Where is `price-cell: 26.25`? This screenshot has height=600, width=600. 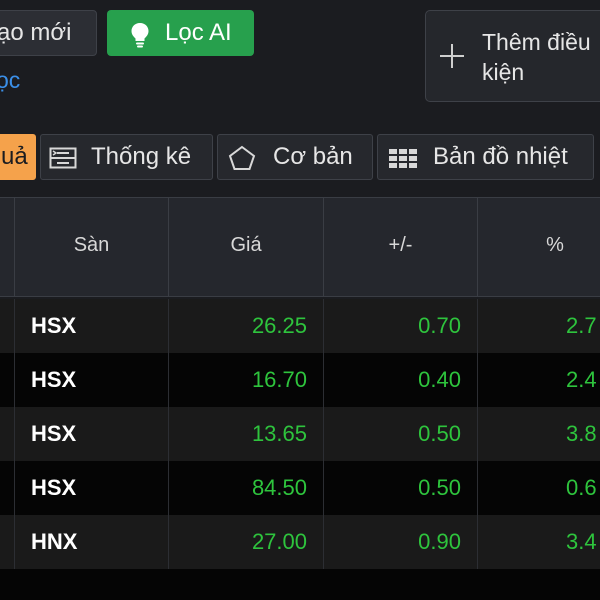
price-cell: 26.25 is located at coordinates (245, 326).